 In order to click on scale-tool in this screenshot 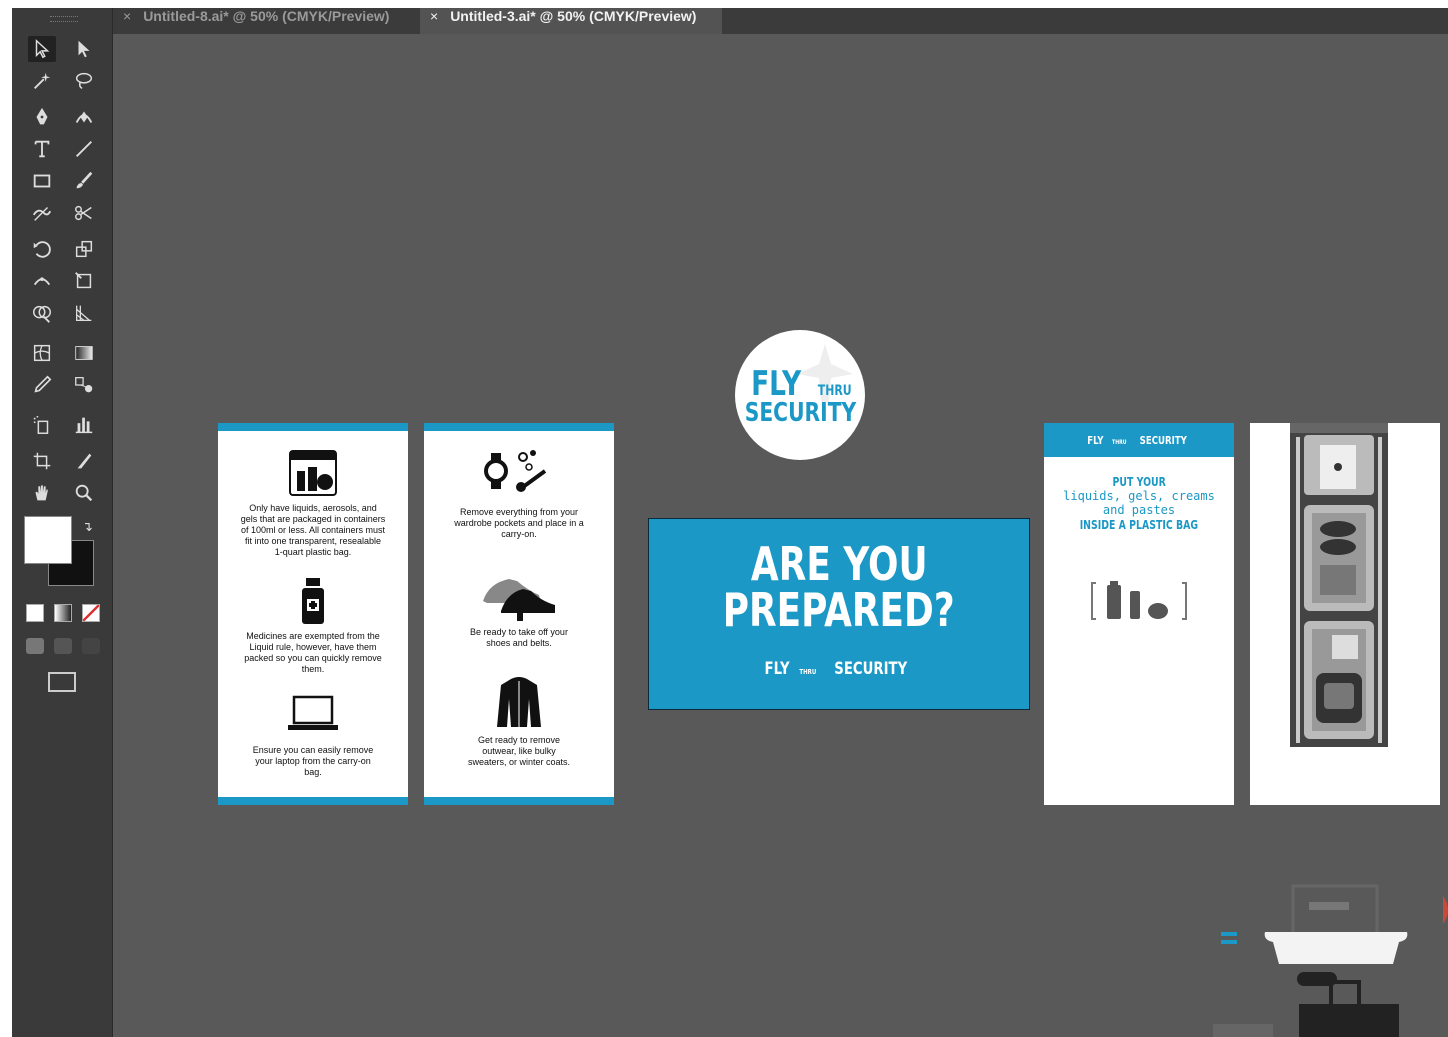, I will do `click(84, 249)`.